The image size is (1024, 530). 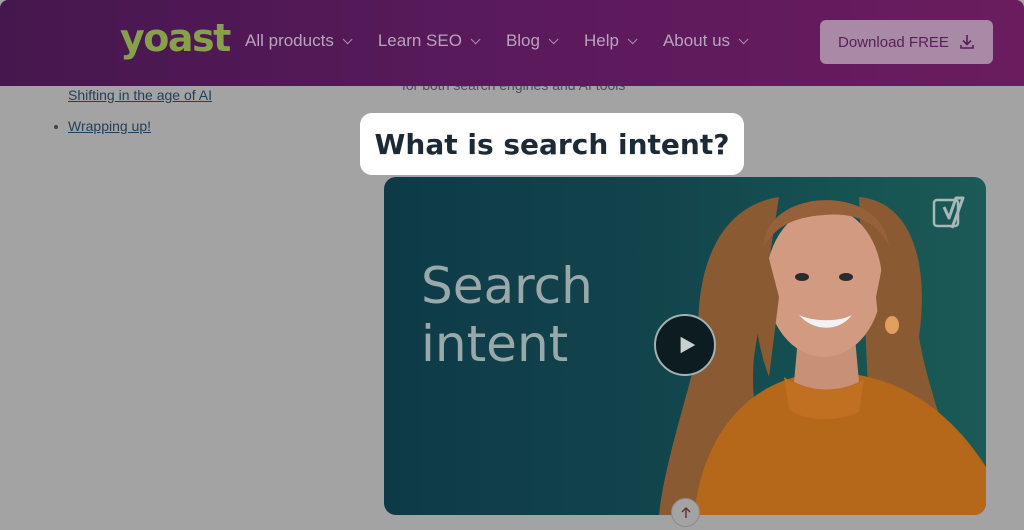 I want to click on section-heading-highlight: What is search intent?, so click(x=552, y=144).